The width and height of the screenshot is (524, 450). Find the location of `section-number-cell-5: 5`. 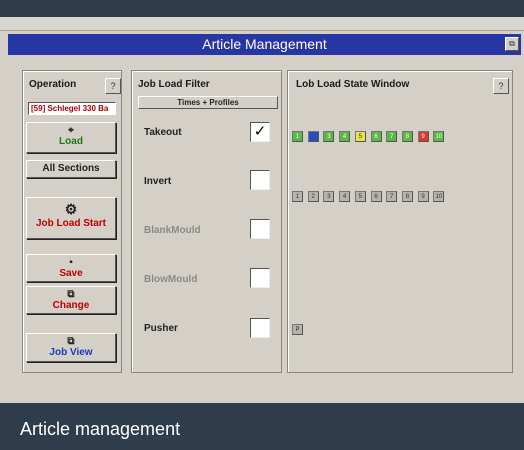

section-number-cell-5: 5 is located at coordinates (360, 196).